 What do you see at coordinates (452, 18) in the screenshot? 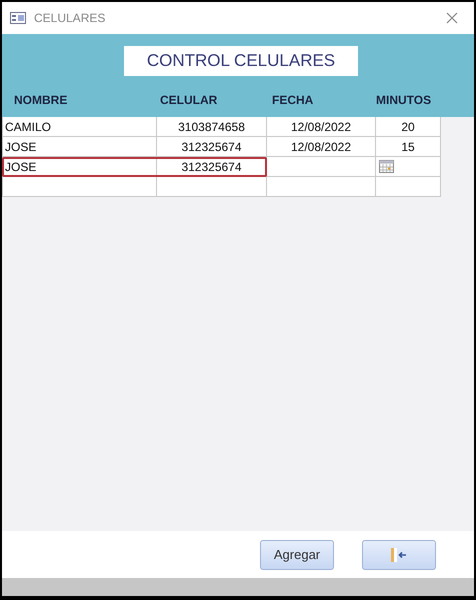
I see `close-icon` at bounding box center [452, 18].